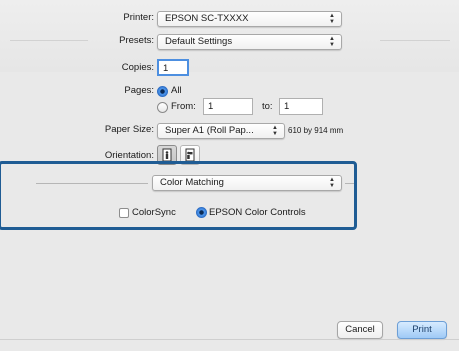 This screenshot has height=351, width=459. I want to click on printer-select: EPSON SC-TXXXX ▲ ▼, so click(249, 19).